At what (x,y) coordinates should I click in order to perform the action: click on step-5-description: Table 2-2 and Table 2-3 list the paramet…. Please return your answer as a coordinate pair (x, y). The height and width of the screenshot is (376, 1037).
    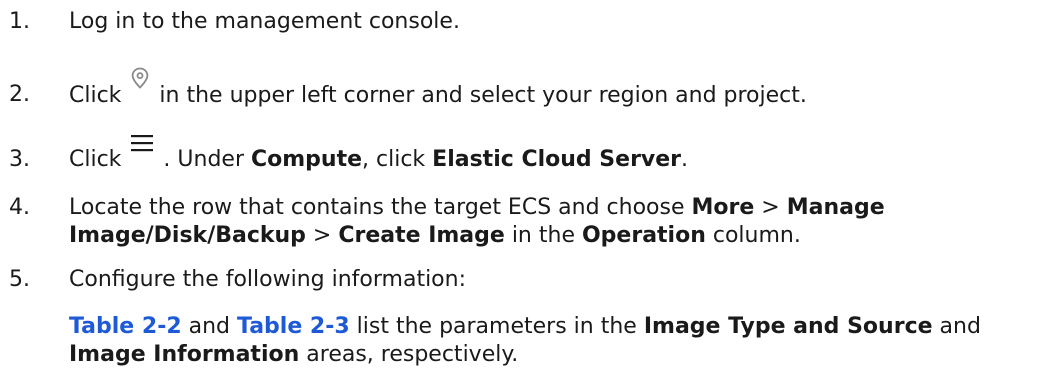
    Looking at the image, I should click on (548, 341).